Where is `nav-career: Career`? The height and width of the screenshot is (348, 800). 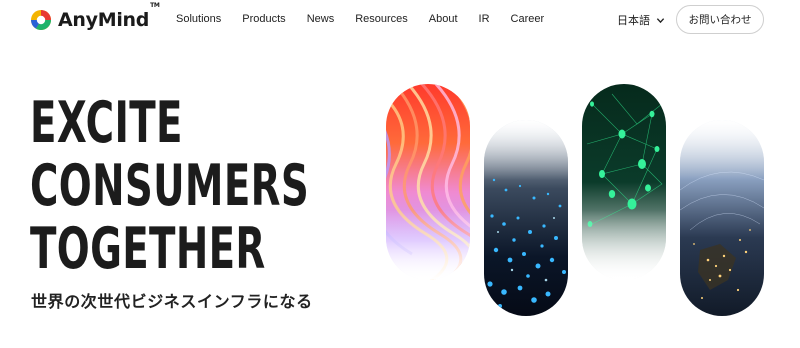
nav-career: Career is located at coordinates (528, 19).